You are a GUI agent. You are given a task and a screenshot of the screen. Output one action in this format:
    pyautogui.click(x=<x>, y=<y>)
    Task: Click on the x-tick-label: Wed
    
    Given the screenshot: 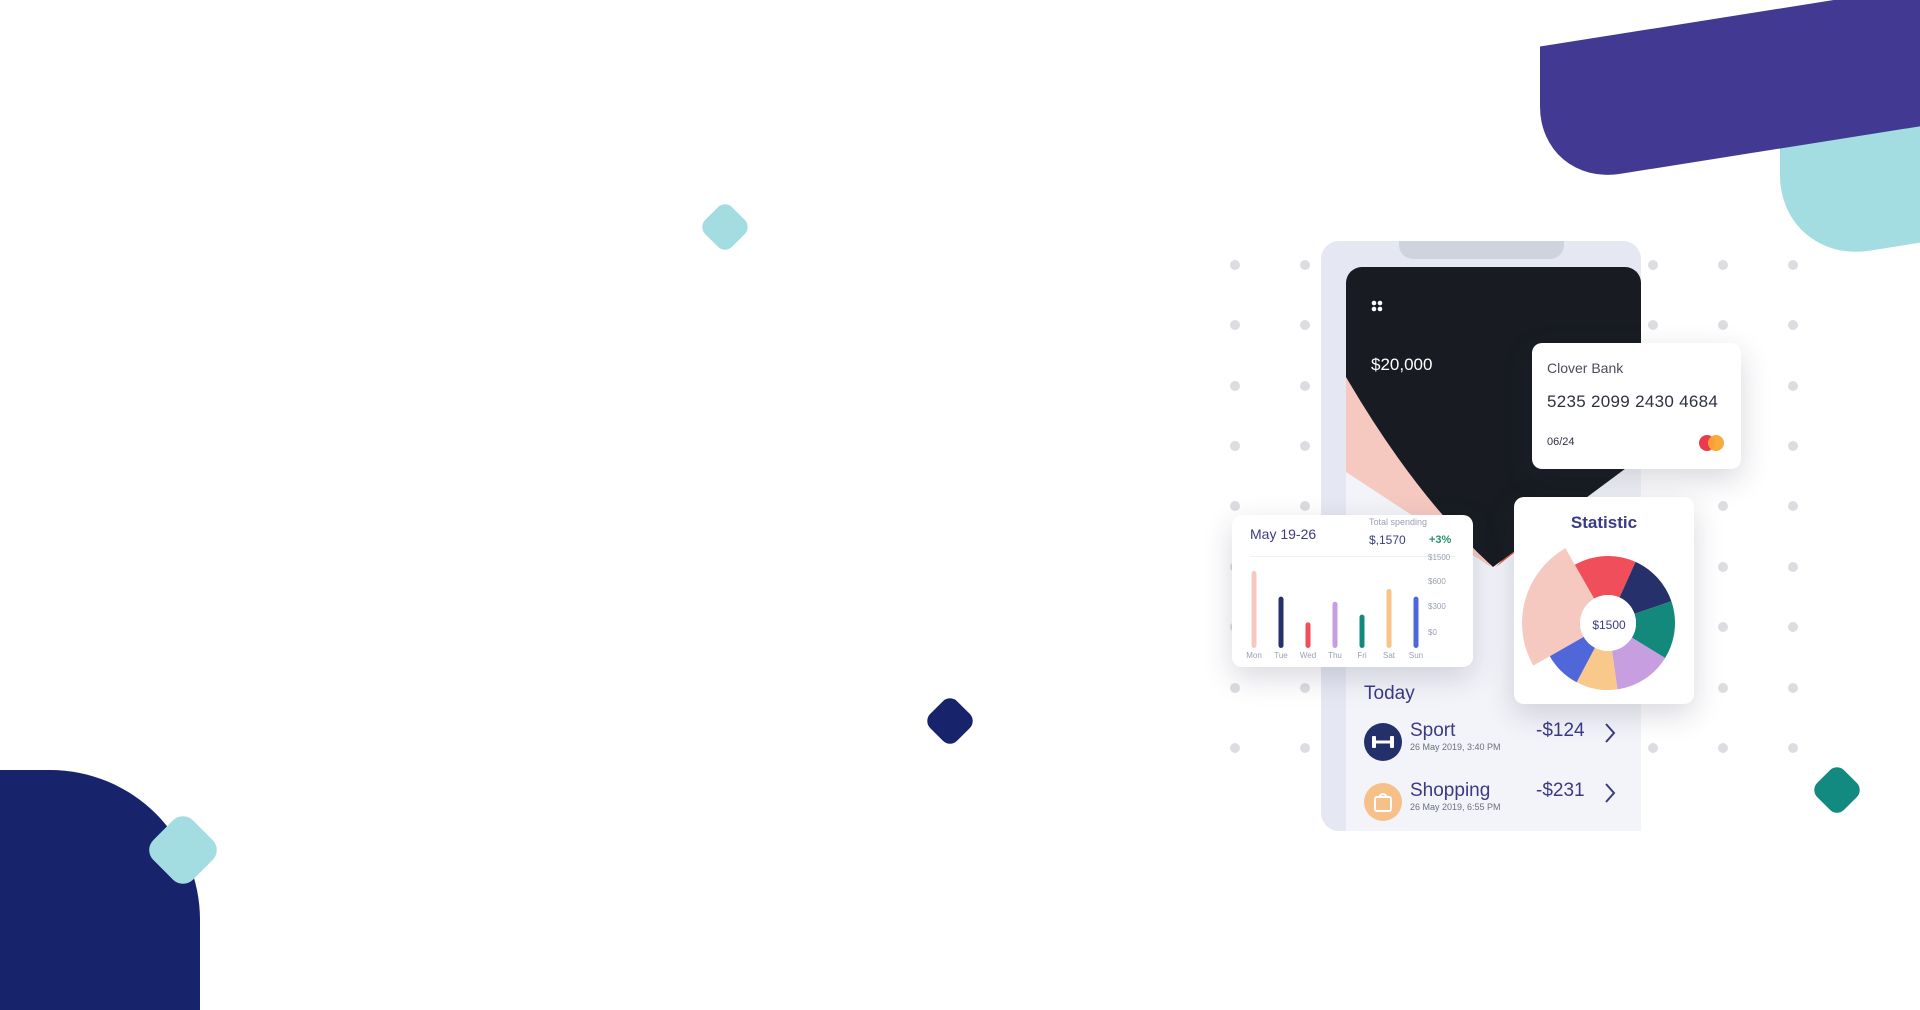 What is the action you would take?
    pyautogui.click(x=1308, y=655)
    